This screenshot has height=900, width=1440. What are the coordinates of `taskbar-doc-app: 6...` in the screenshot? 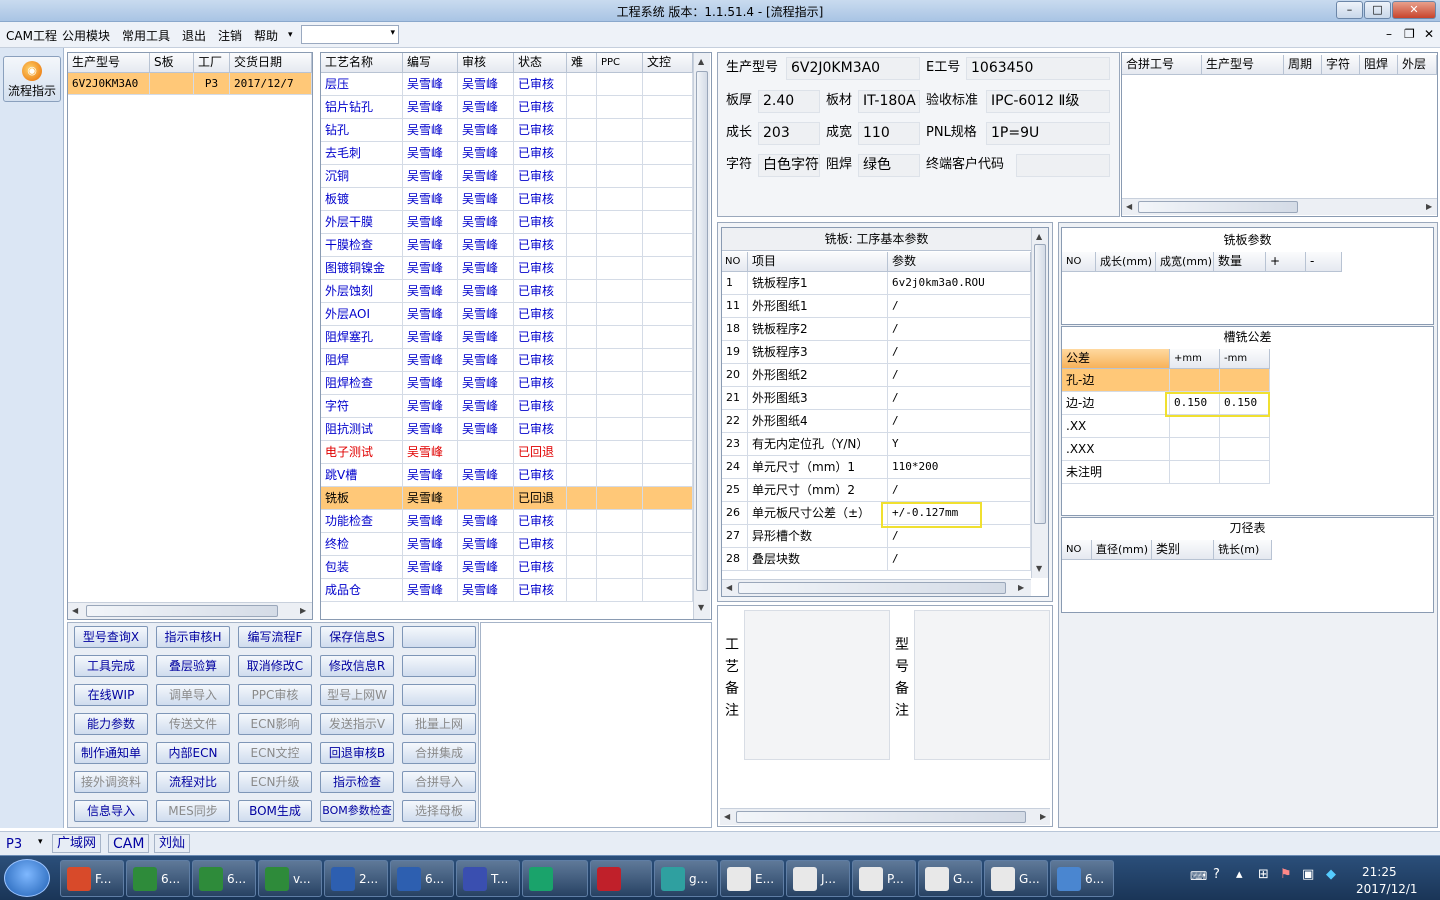 It's located at (1082, 878).